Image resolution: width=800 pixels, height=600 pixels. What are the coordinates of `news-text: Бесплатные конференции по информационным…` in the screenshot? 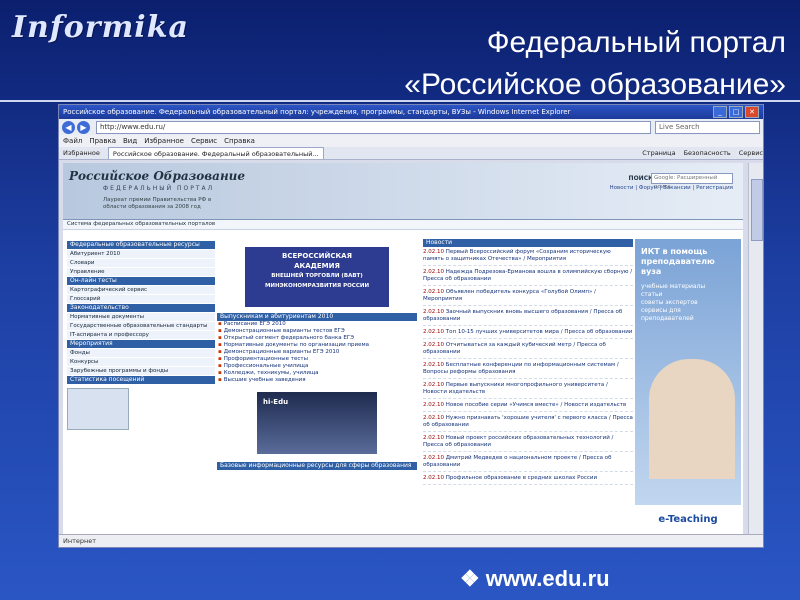 It's located at (521, 368).